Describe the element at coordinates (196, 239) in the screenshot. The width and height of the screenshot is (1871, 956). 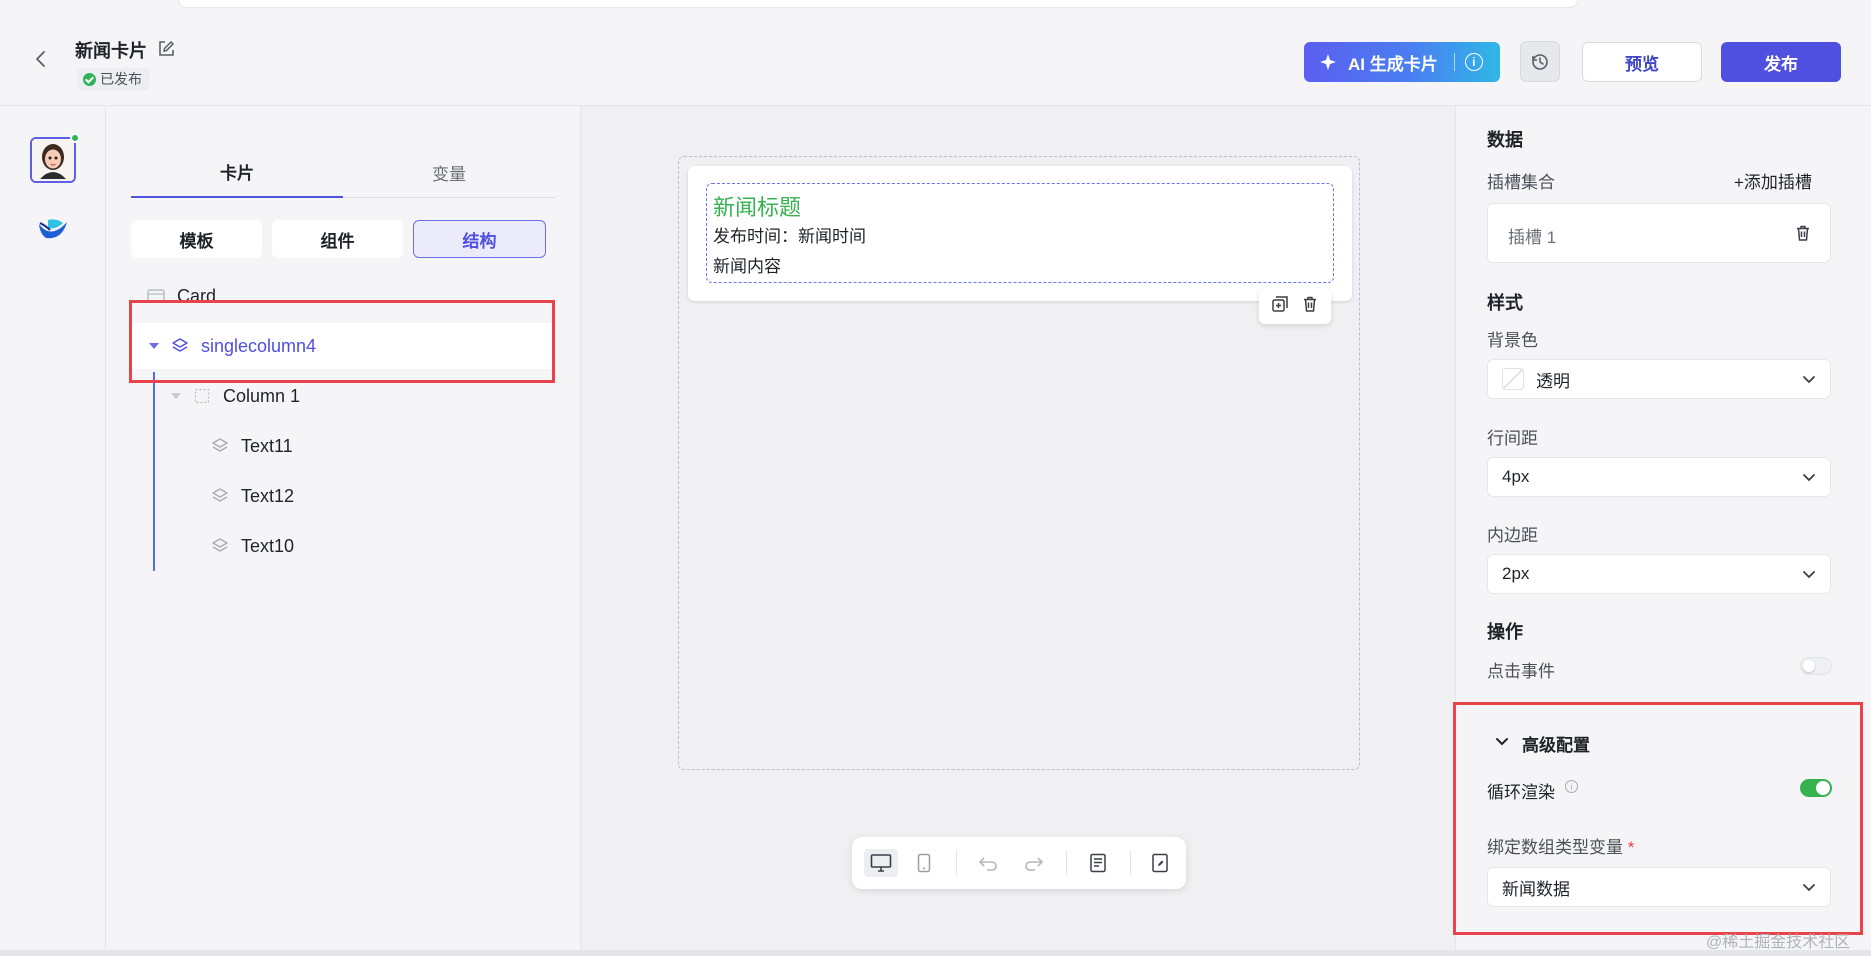
I see `template-button: 模板` at that location.